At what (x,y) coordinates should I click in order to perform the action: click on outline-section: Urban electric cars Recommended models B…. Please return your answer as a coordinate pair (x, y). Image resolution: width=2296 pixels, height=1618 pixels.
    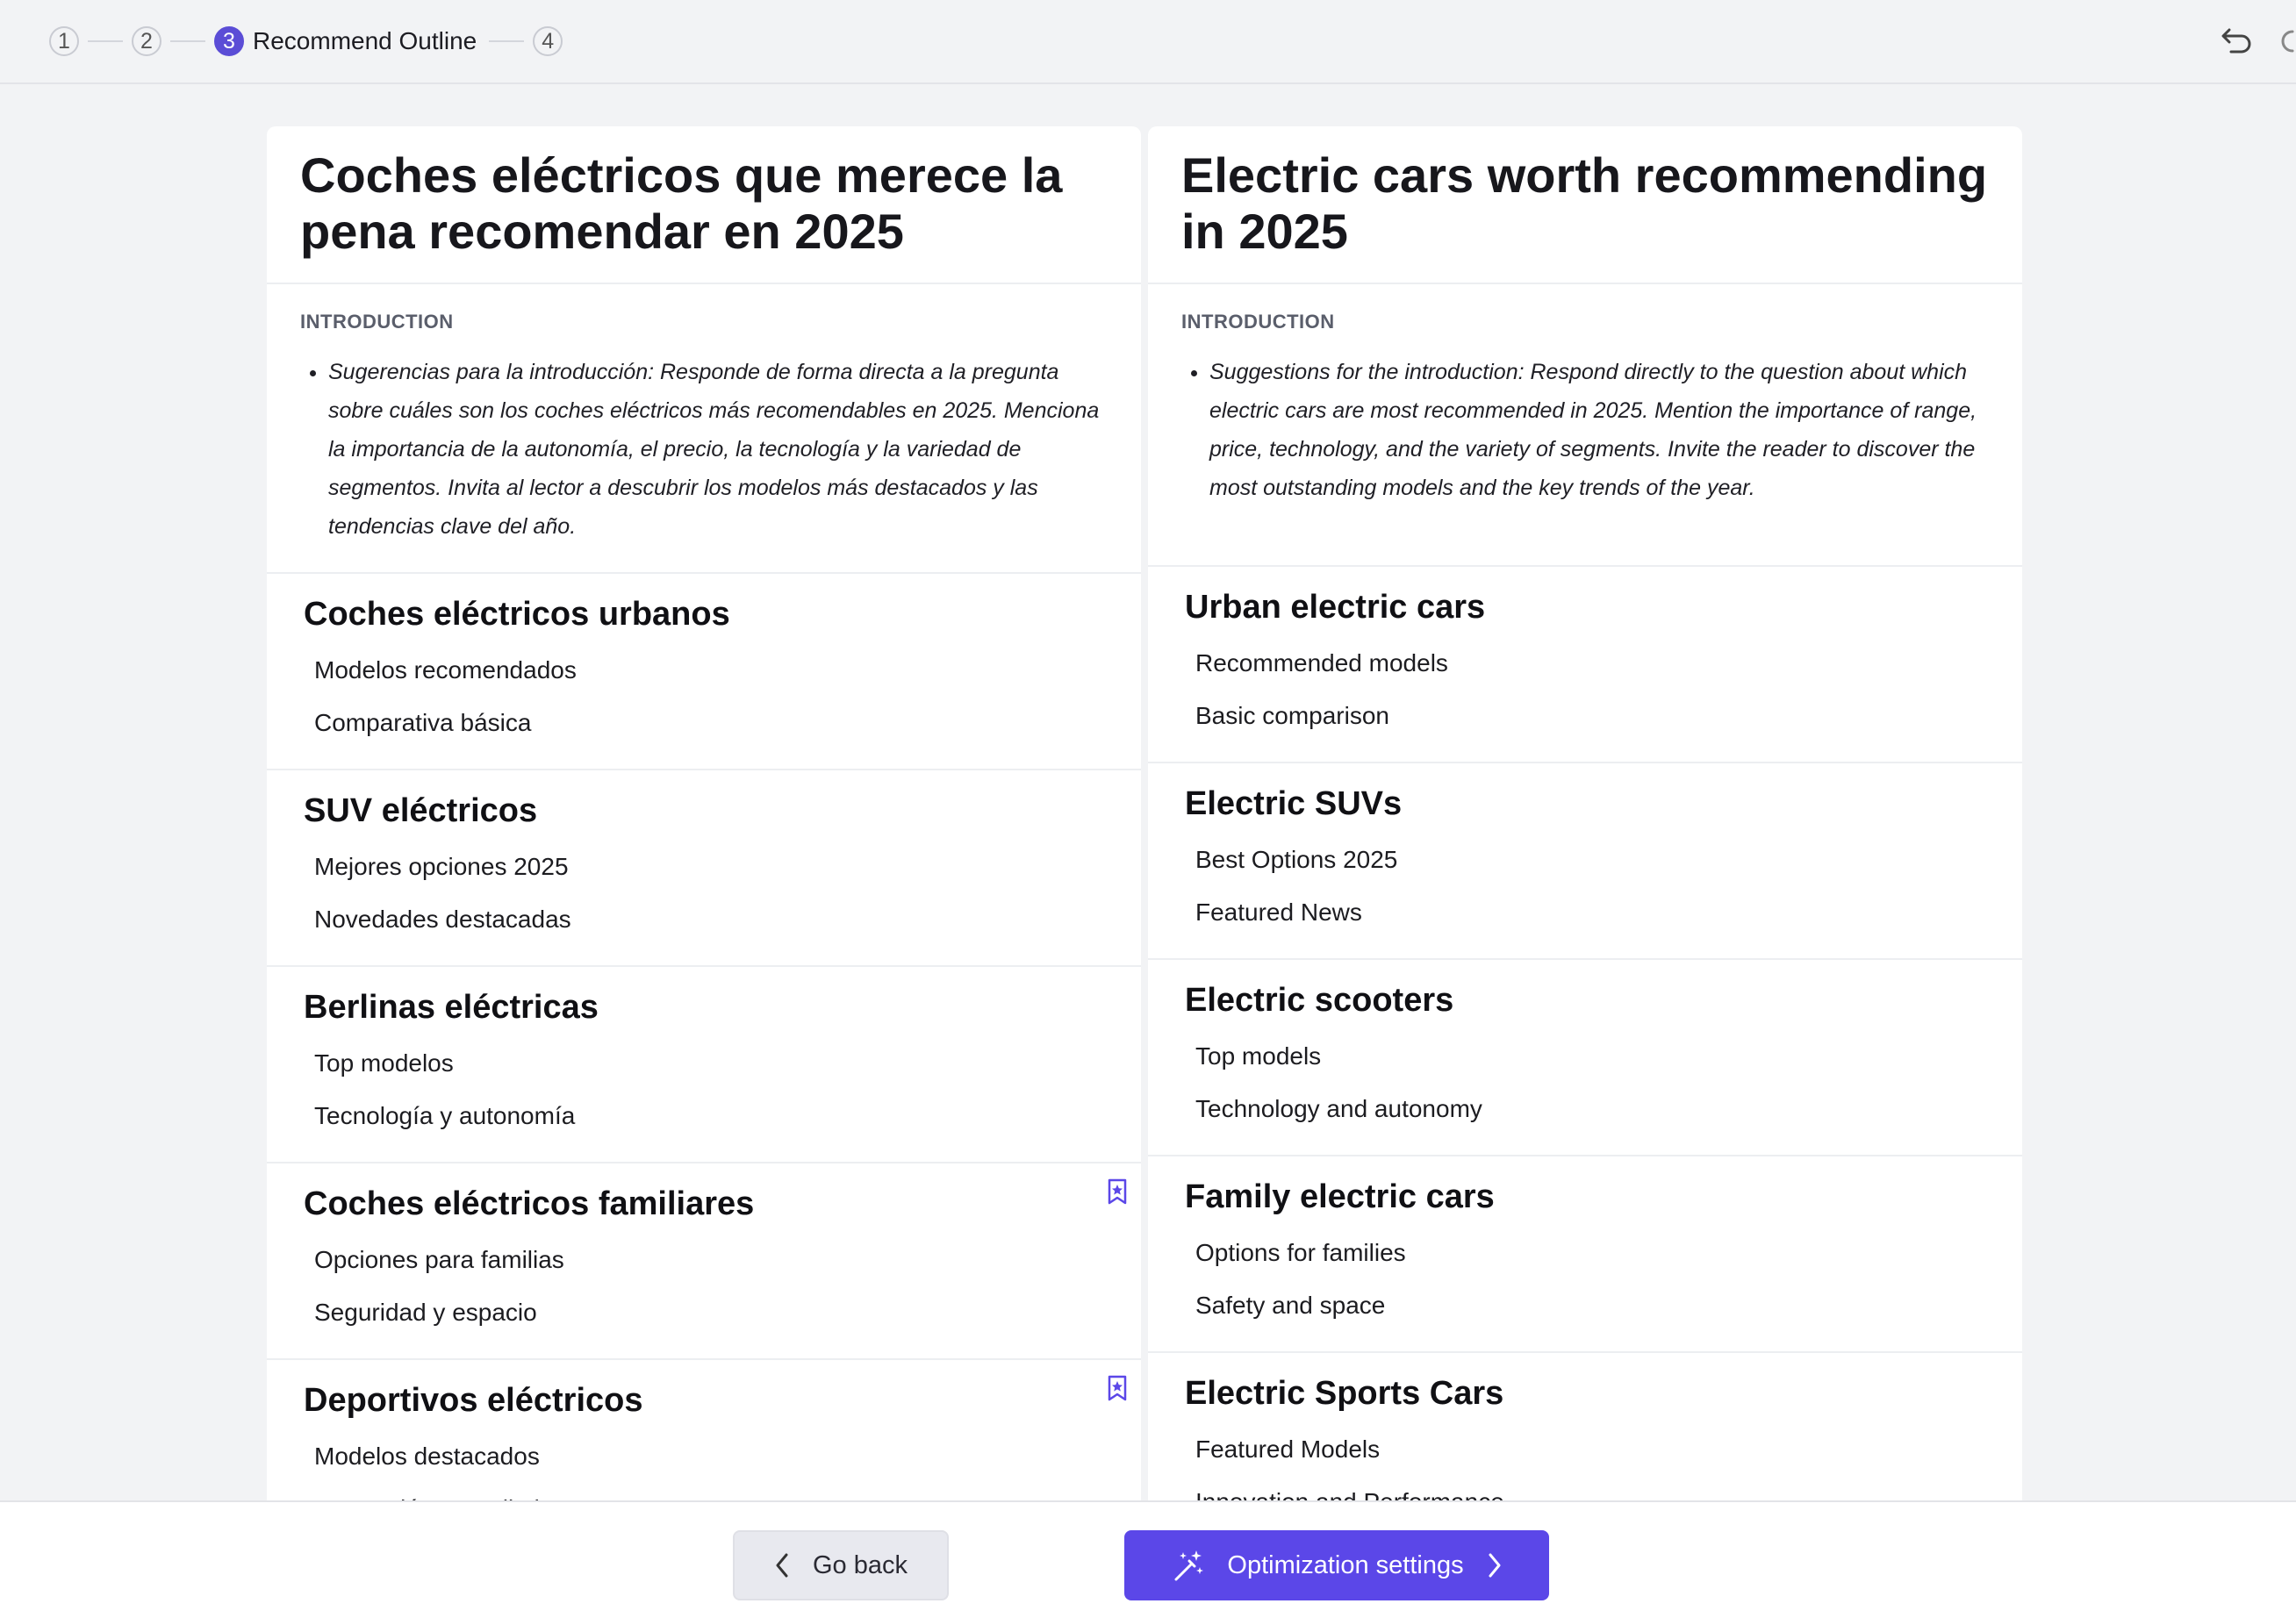
    Looking at the image, I should click on (1585, 665).